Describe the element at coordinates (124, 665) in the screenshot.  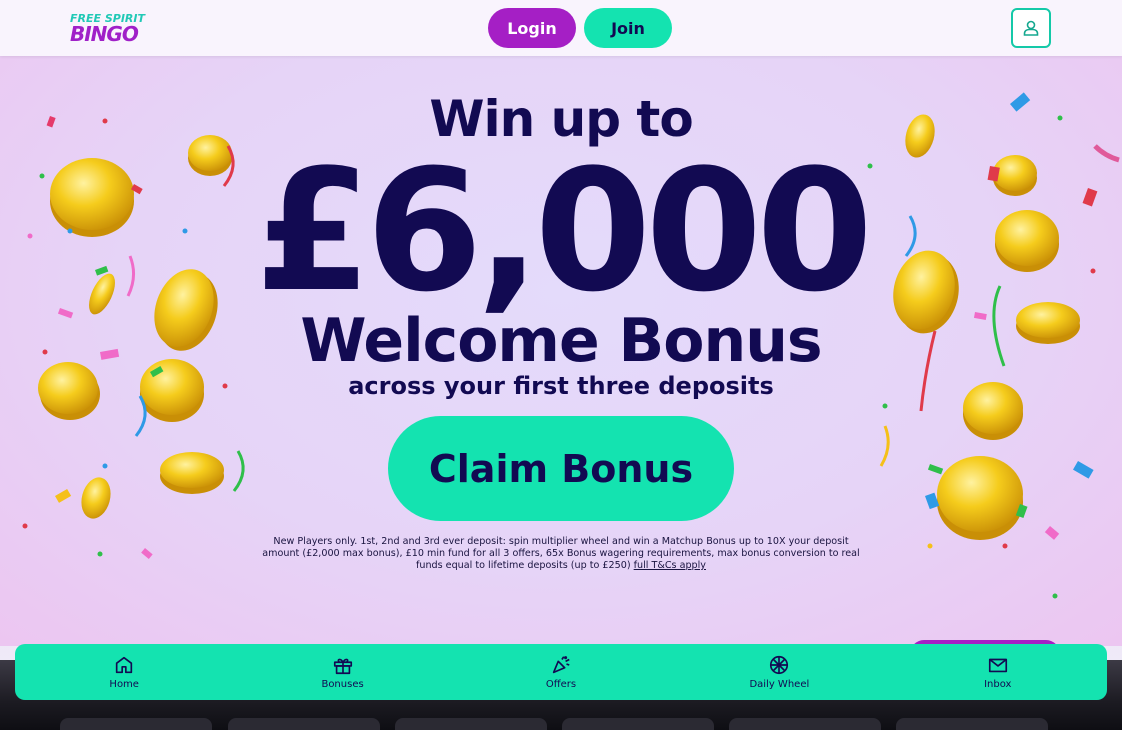
I see `home-icon` at that location.